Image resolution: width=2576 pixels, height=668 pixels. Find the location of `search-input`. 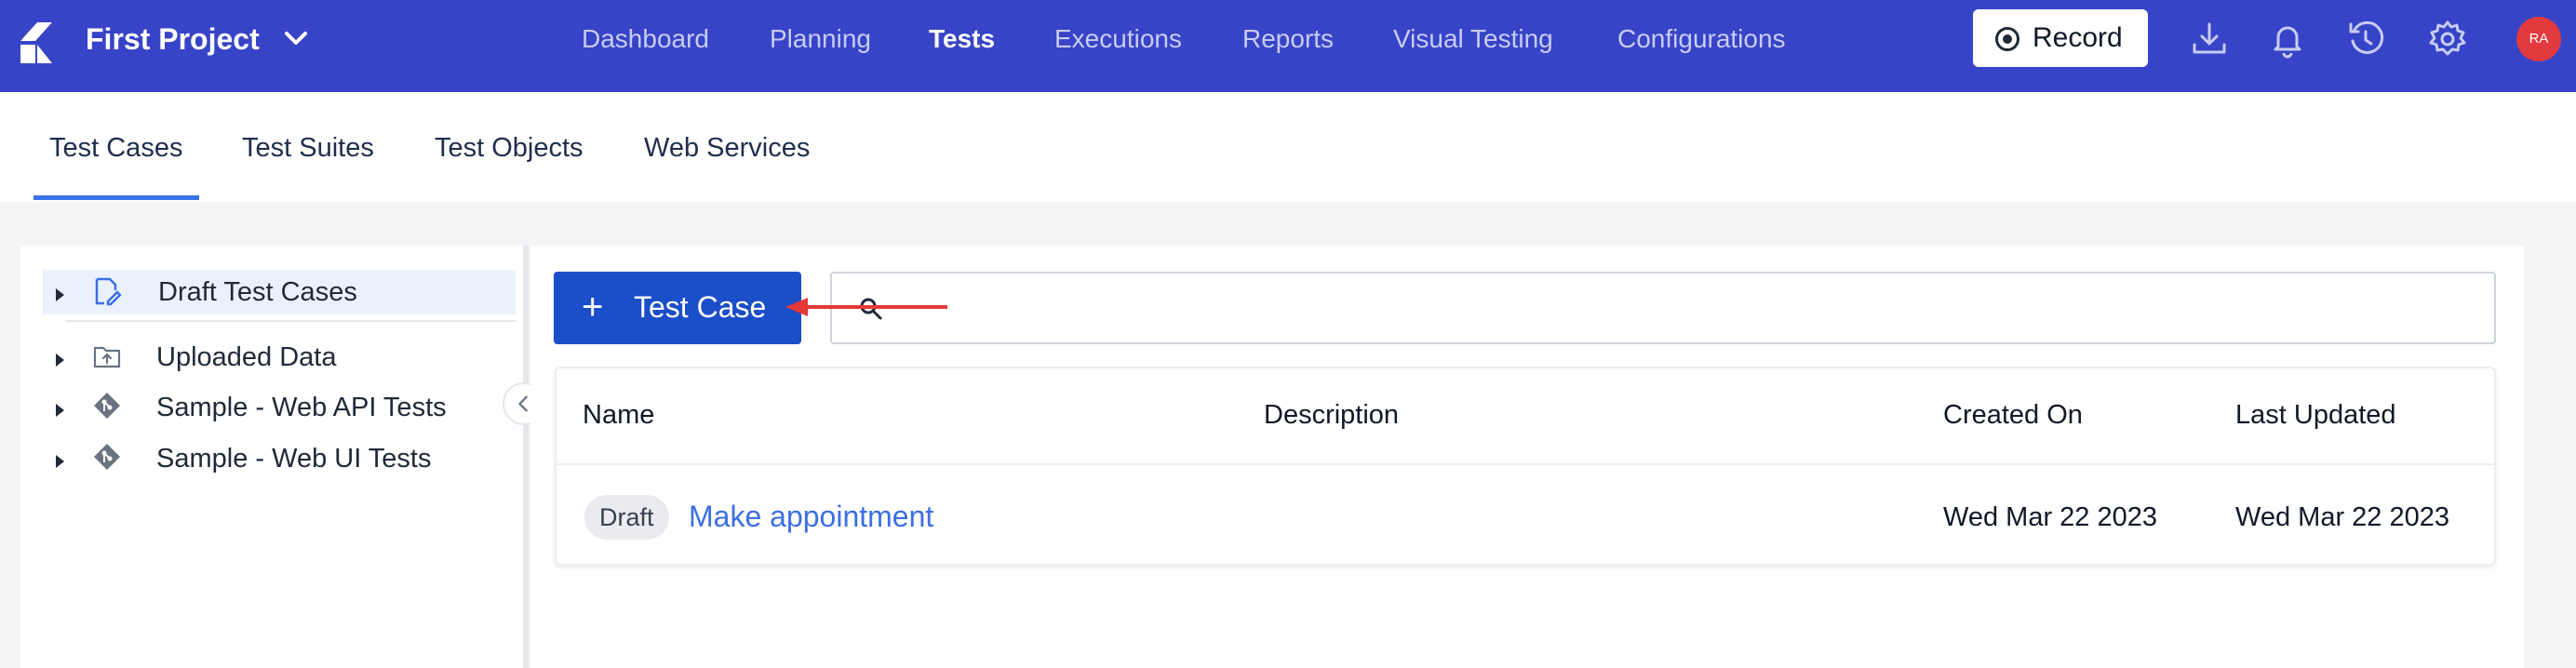

search-input is located at coordinates (1663, 308).